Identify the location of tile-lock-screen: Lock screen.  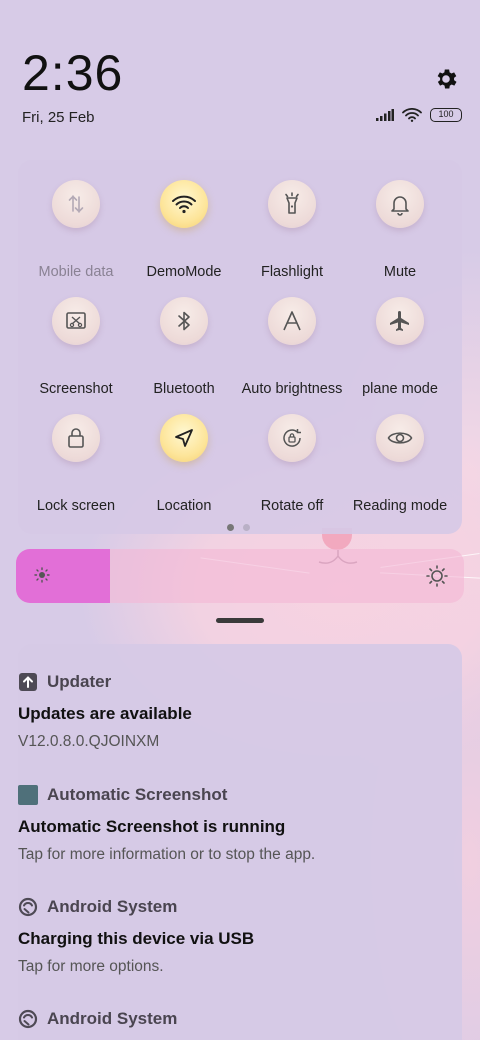
(76, 469).